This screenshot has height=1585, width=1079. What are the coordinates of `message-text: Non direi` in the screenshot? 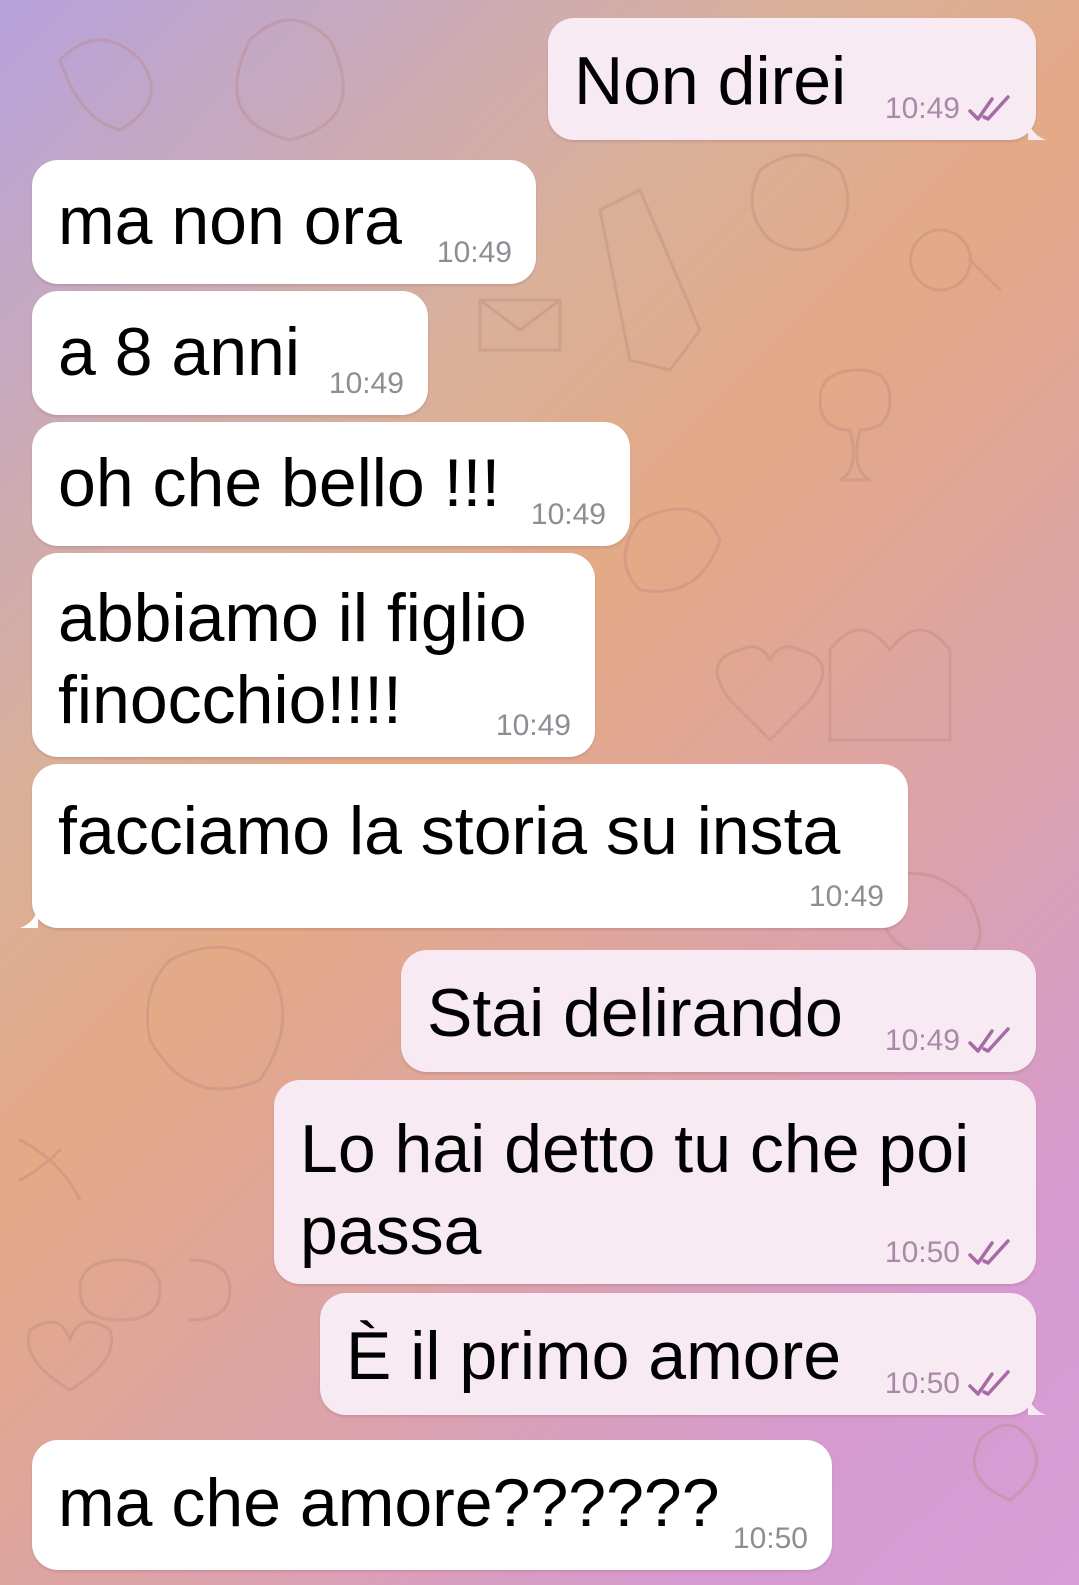 It's located at (710, 81).